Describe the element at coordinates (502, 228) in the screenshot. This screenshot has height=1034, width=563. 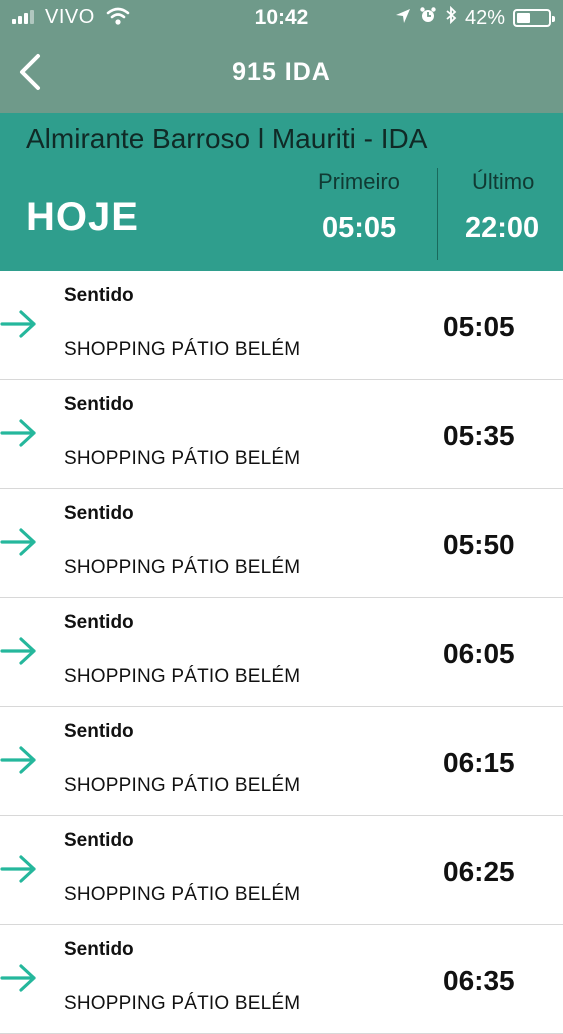
I see `last-departure-time: 22:00` at that location.